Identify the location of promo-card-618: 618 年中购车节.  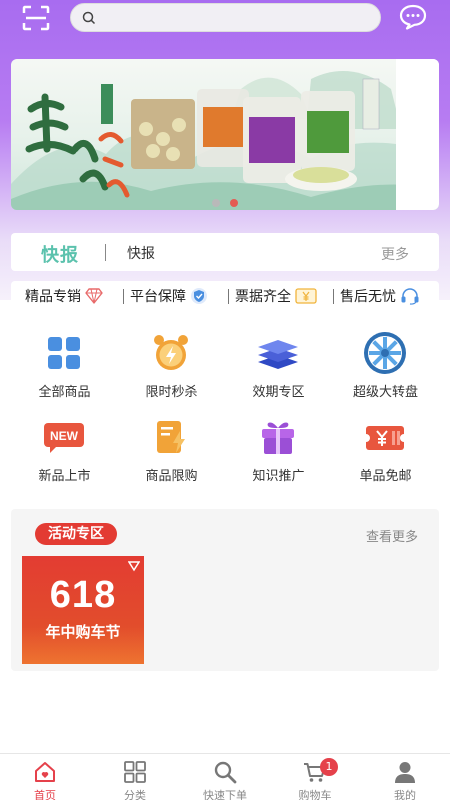
(83, 610).